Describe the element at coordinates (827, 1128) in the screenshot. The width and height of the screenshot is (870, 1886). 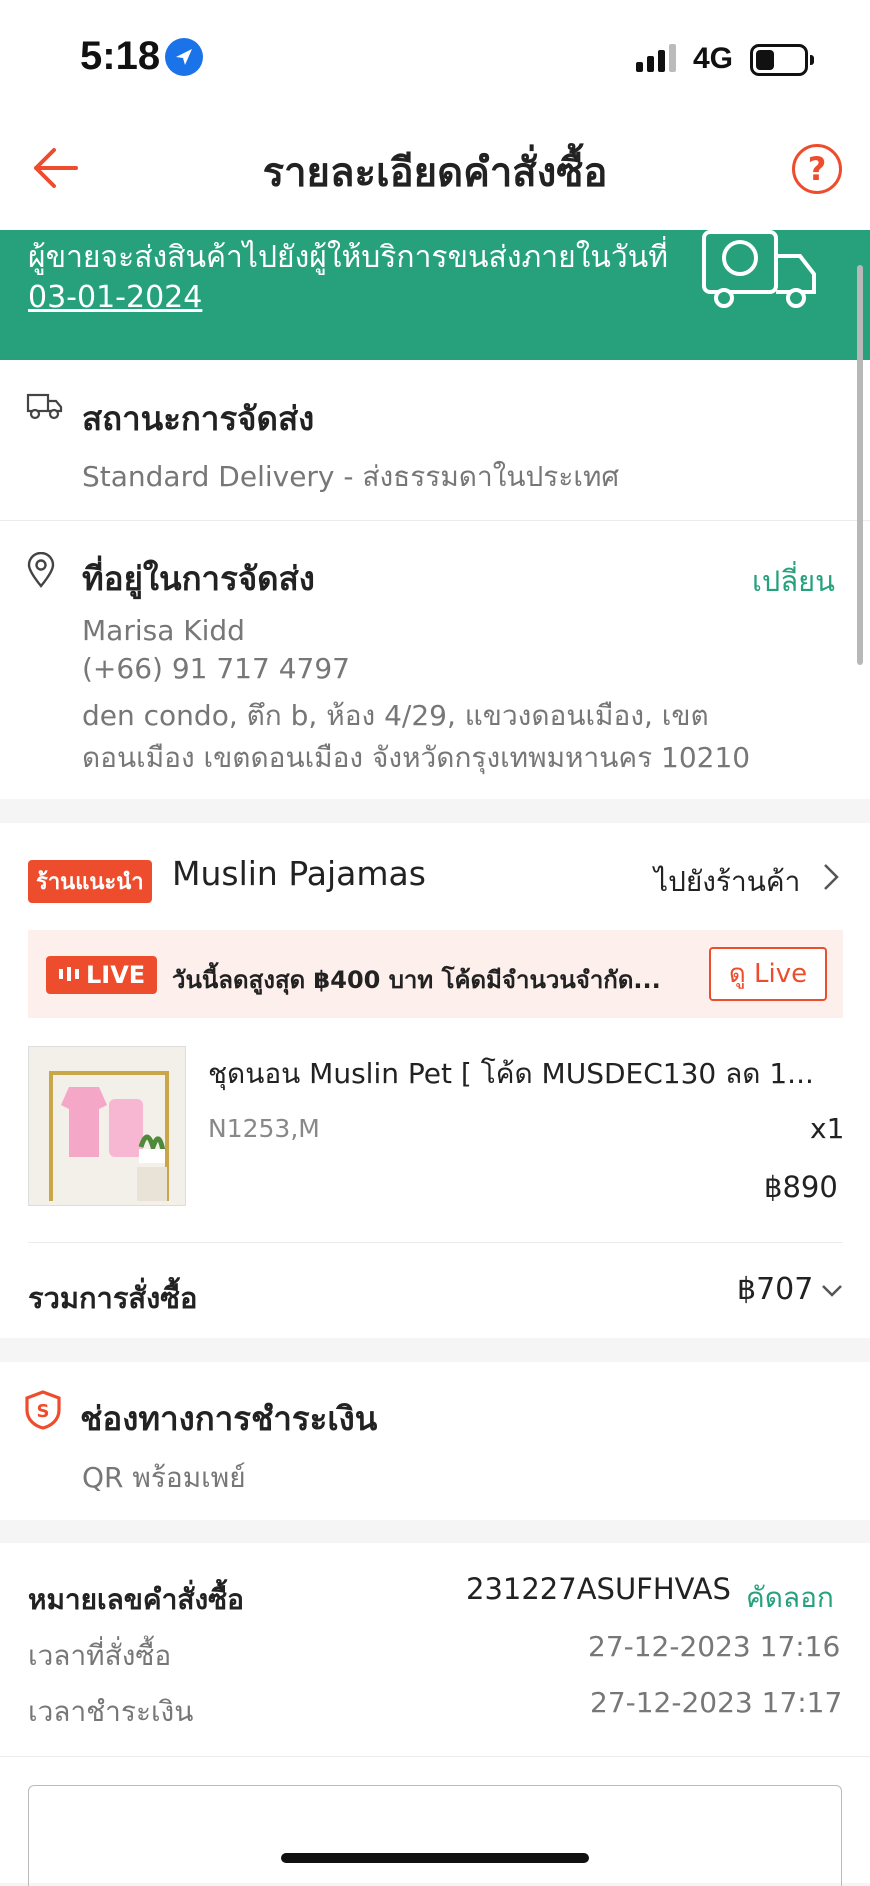
I see `product-quantity: x1` at that location.